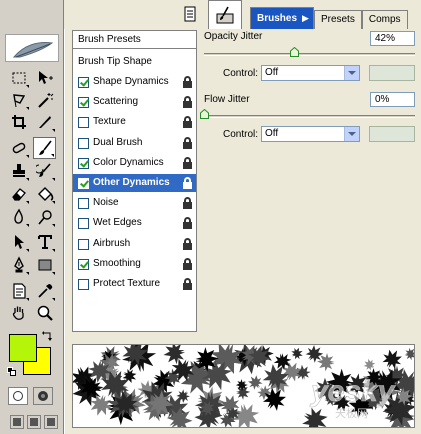 The image size is (421, 434). What do you see at coordinates (134, 203) in the screenshot?
I see `brush-setting-noise: Noise` at bounding box center [134, 203].